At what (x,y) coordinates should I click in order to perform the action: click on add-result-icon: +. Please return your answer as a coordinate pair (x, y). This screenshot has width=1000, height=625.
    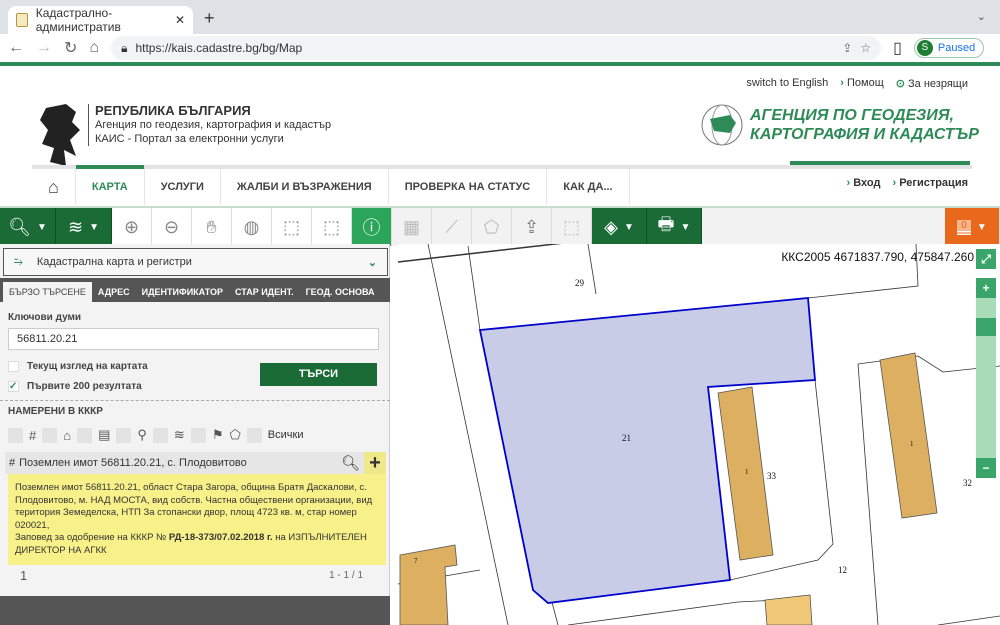
    Looking at the image, I should click on (375, 463).